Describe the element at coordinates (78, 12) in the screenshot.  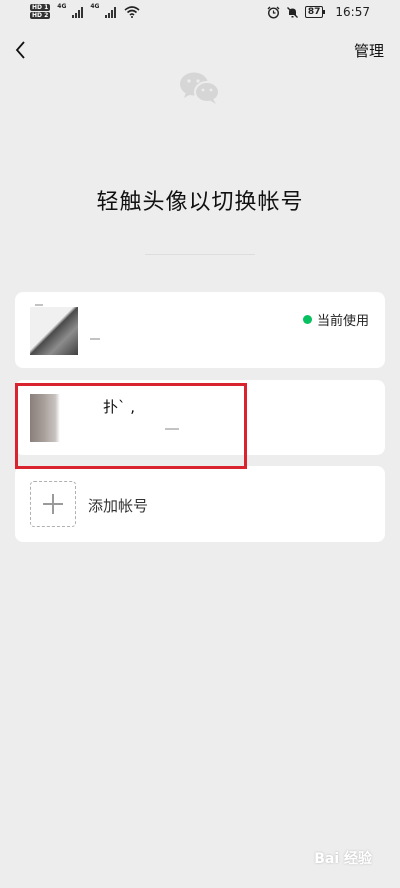
I see `signal-icon` at that location.